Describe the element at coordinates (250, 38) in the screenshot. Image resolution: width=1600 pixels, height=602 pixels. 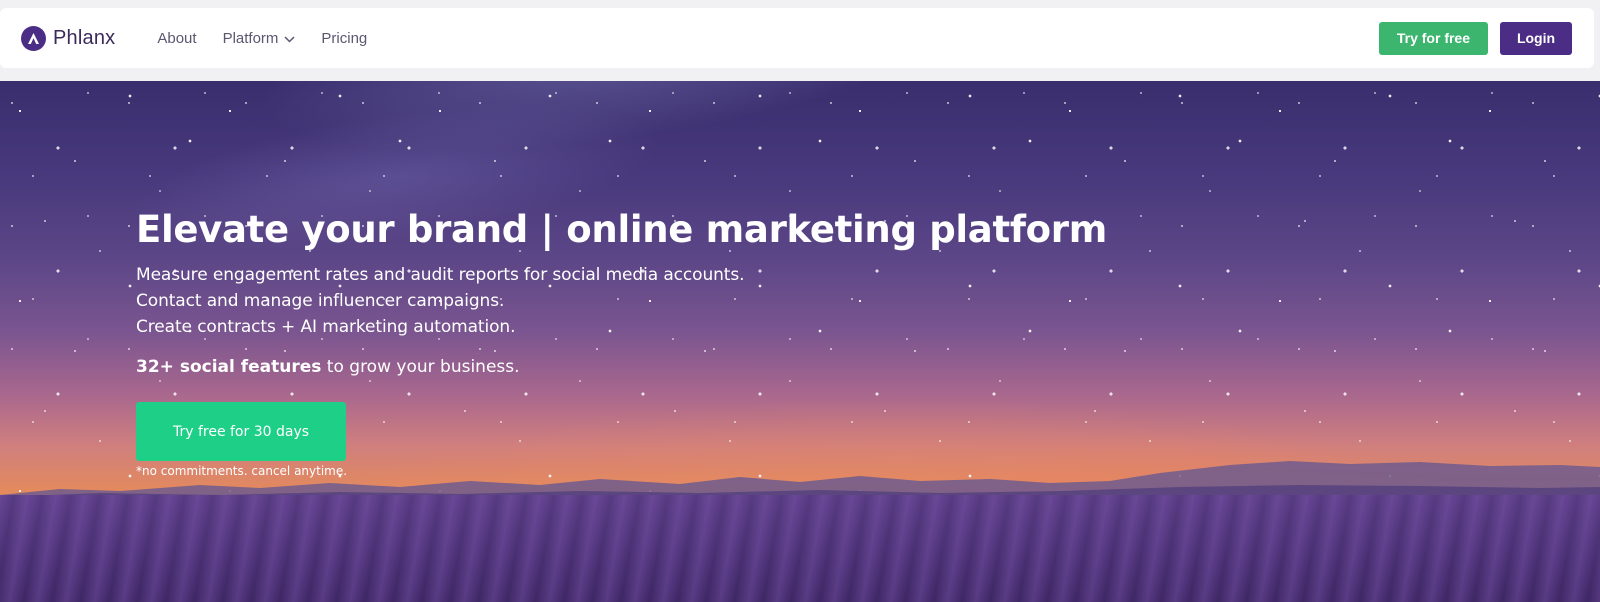
I see `nav-link-platform-label: Platform` at that location.